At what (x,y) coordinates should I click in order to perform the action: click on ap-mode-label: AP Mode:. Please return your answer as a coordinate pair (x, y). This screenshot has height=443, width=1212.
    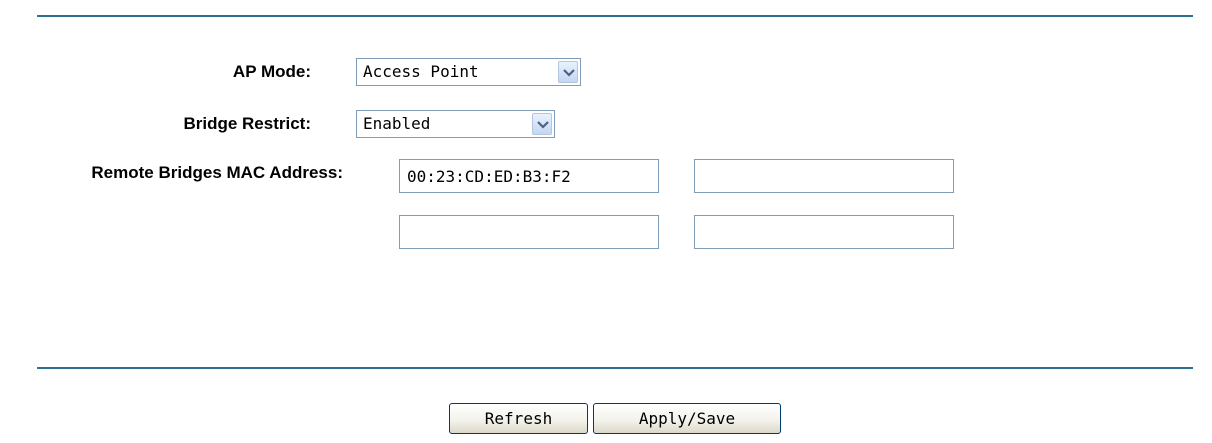
    Looking at the image, I should click on (271, 71).